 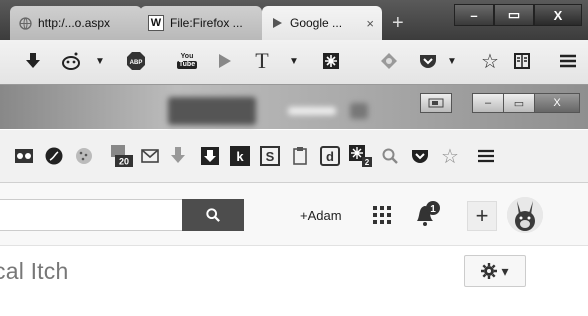 I want to click on wikipedia-icon: W, so click(x=156, y=23).